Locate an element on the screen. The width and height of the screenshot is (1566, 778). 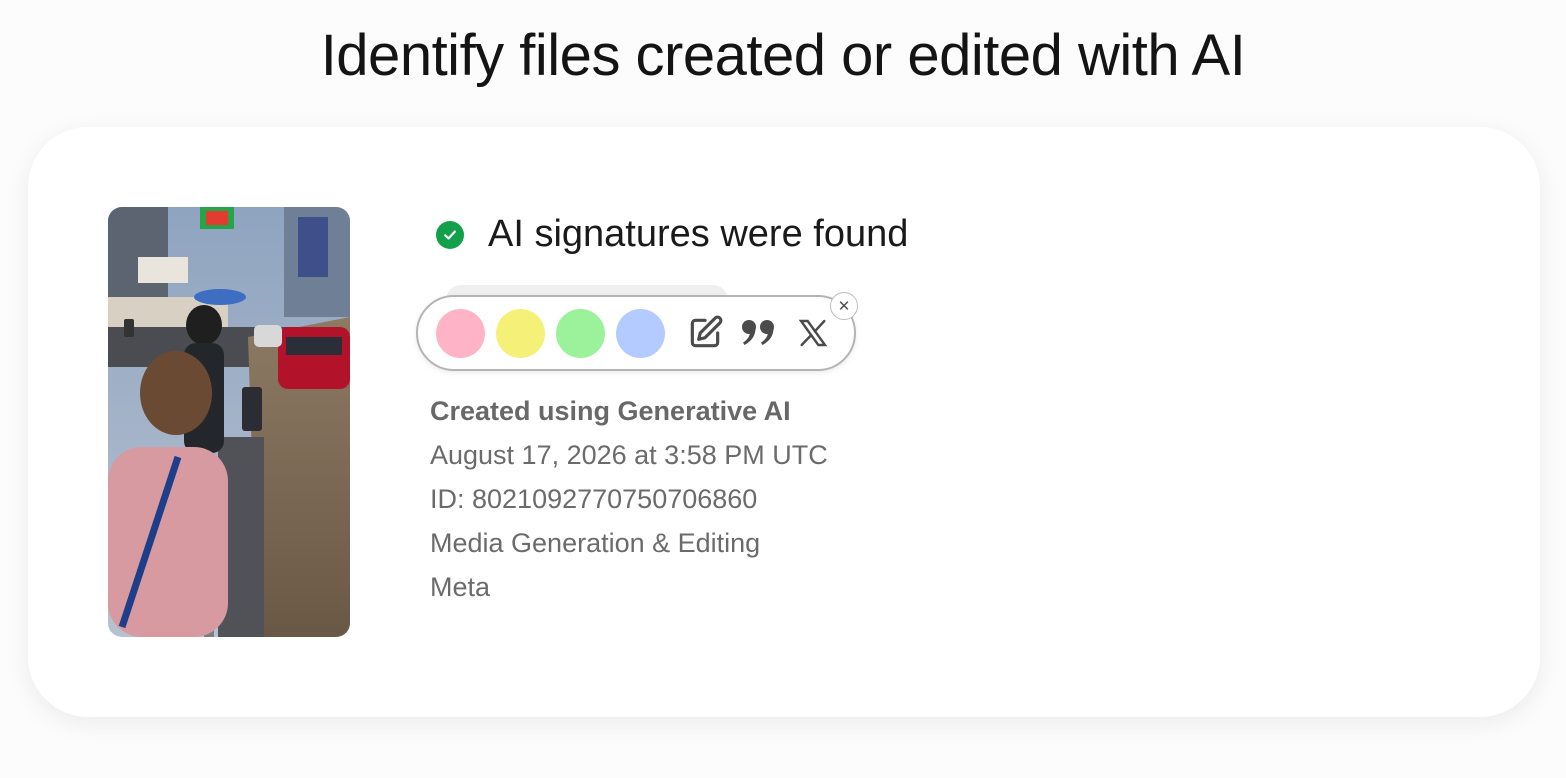
edit-icon is located at coordinates (705, 333).